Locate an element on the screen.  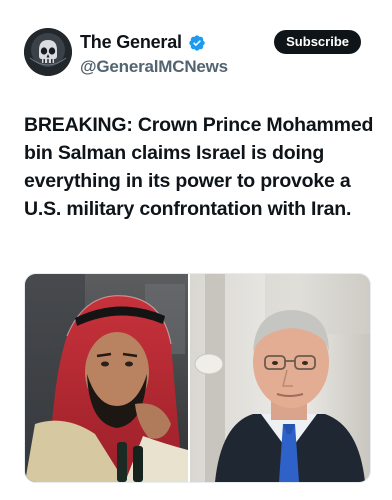
name-row: The General is located at coordinates (143, 42).